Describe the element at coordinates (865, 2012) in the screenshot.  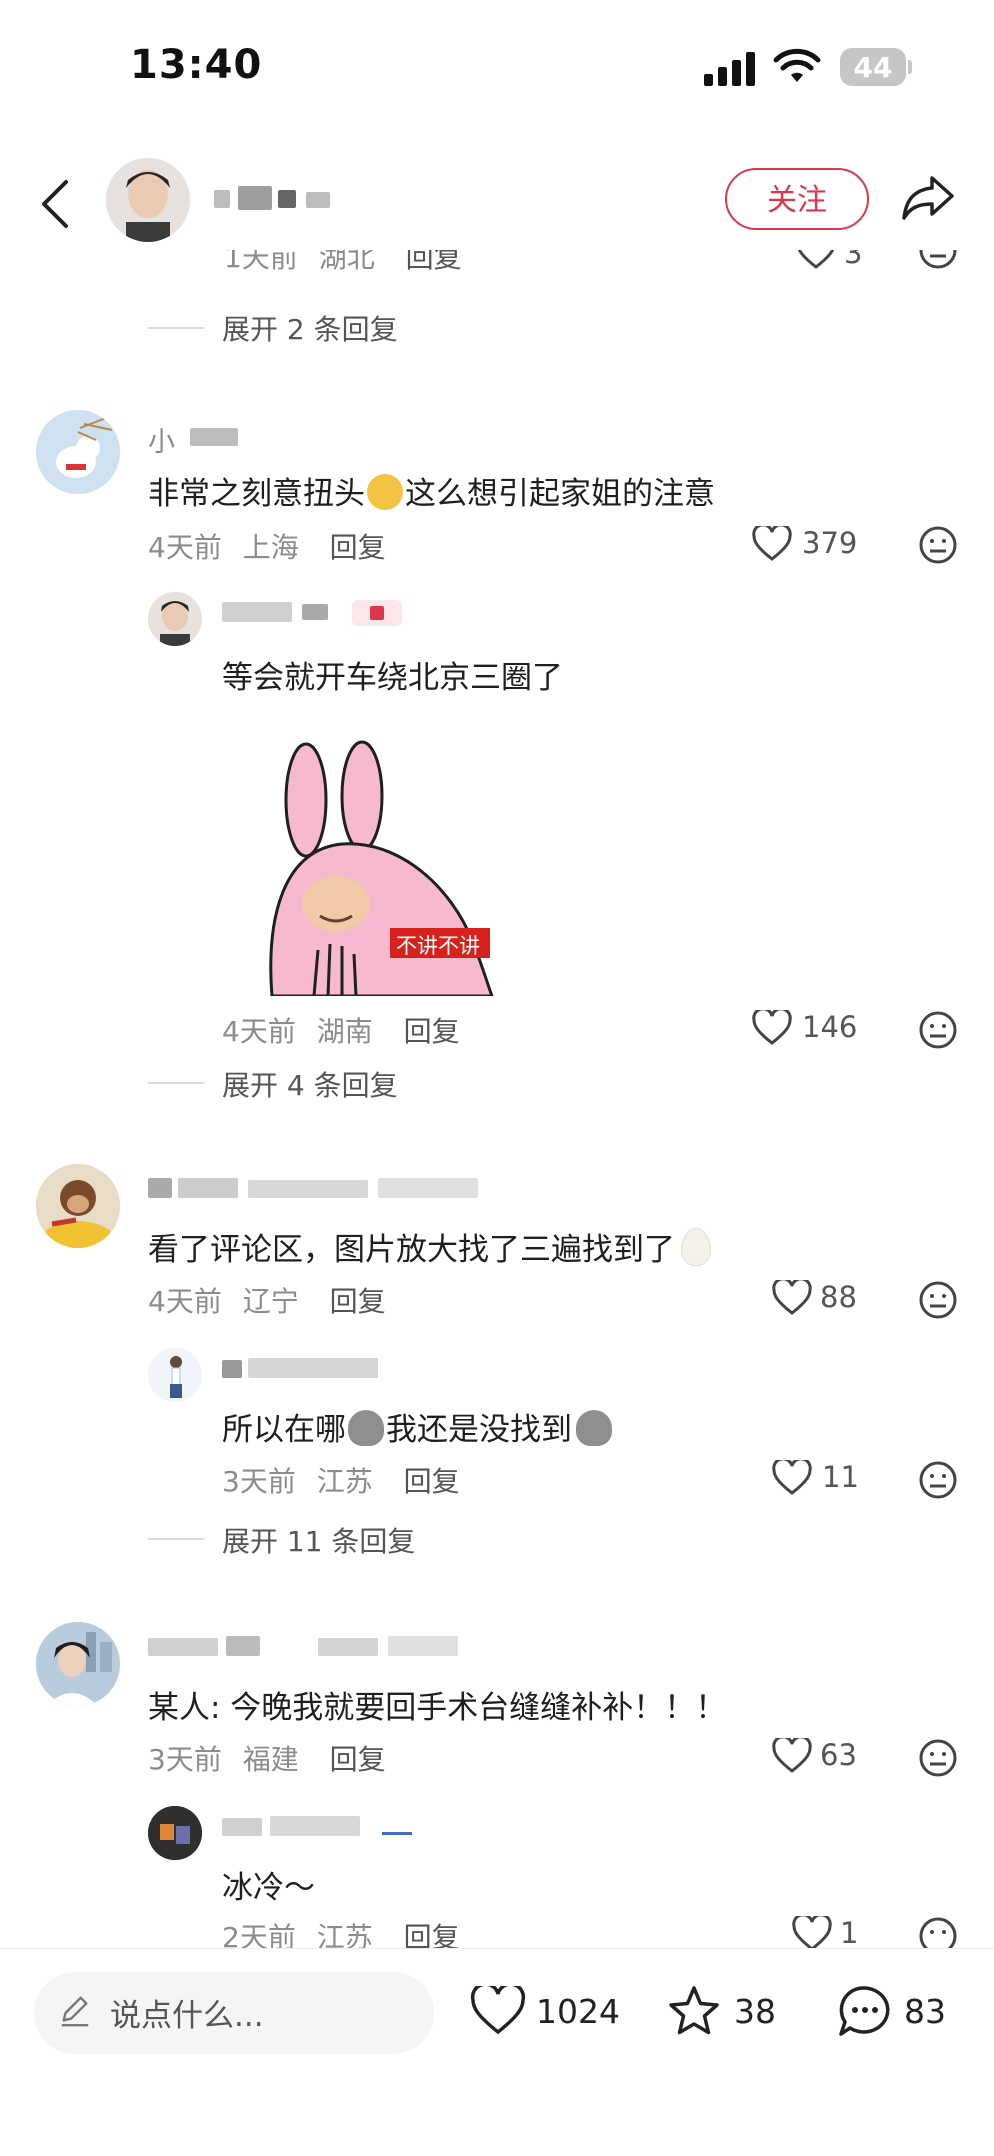
I see `comment-bubble-icon` at that location.